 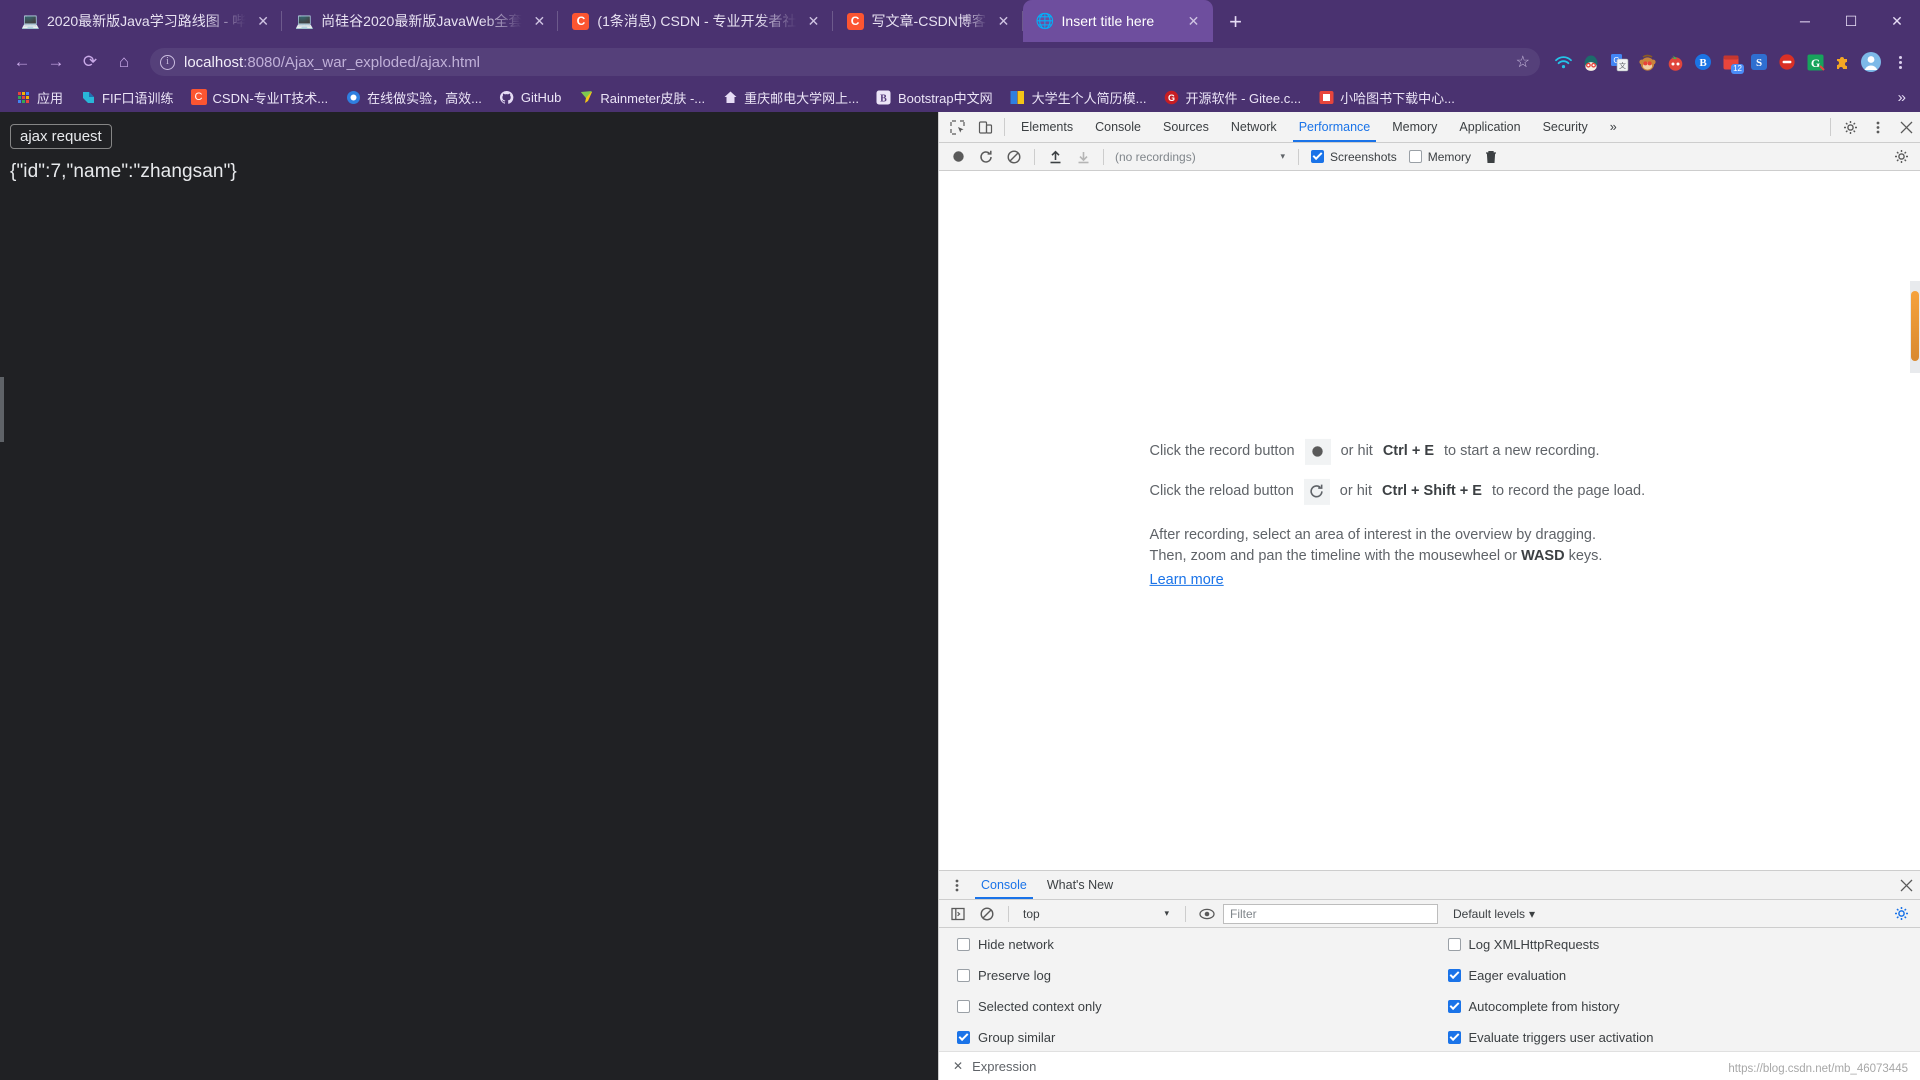 What do you see at coordinates (958, 914) in the screenshot?
I see `console-sidebar-icon` at bounding box center [958, 914].